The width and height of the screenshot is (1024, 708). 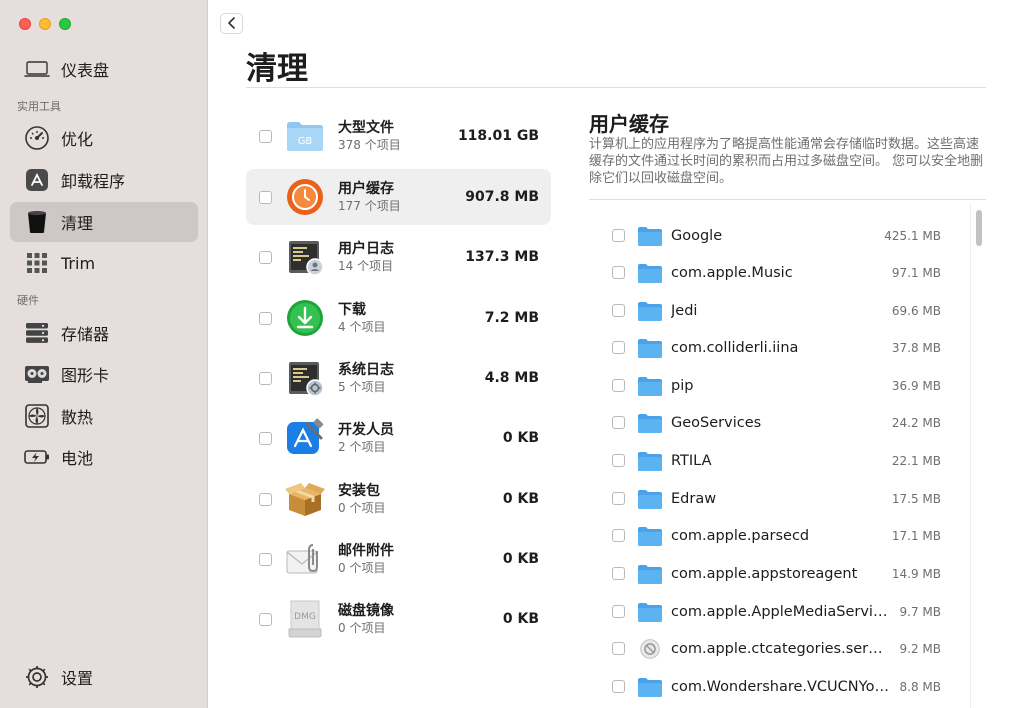 What do you see at coordinates (45, 24) in the screenshot?
I see `minimize-window-button` at bounding box center [45, 24].